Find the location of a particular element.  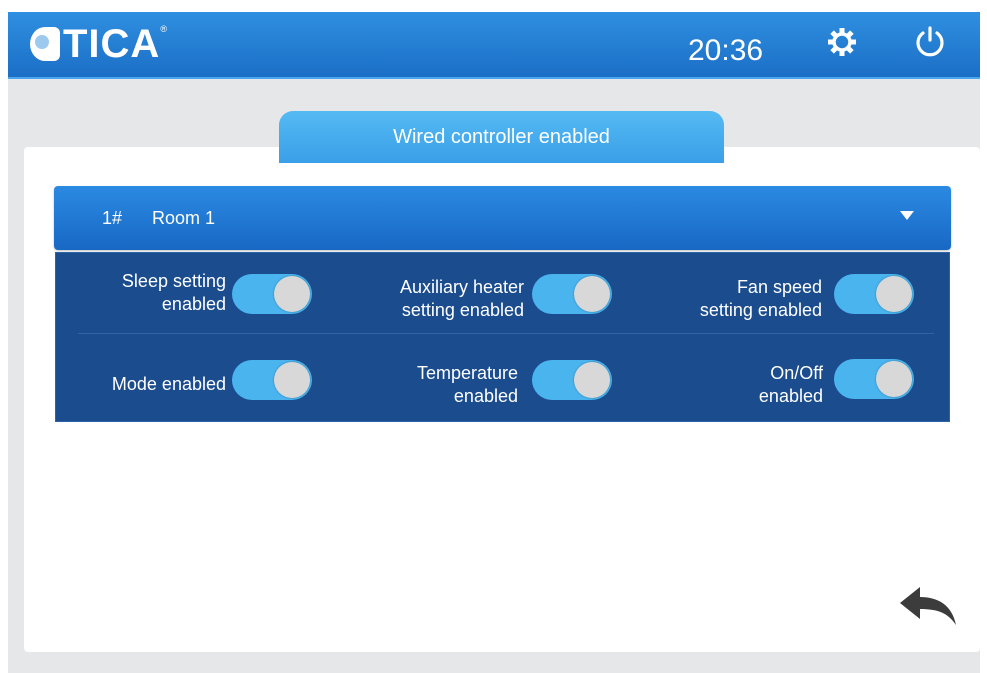

gear-icon is located at coordinates (842, 42).